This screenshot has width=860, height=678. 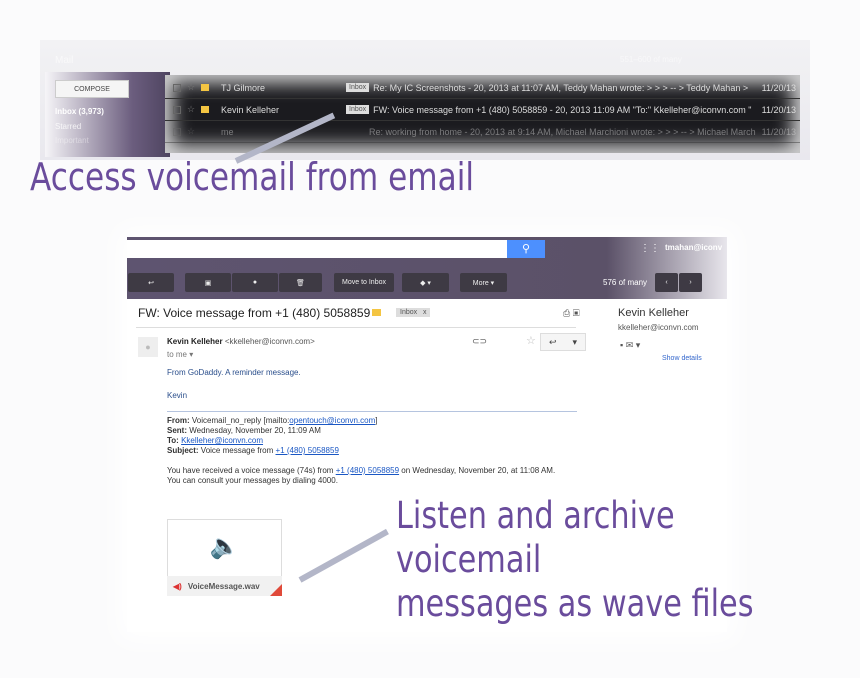 What do you see at coordinates (307, 450) in the screenshot?
I see `subject-link: +1 (480) 5058859` at bounding box center [307, 450].